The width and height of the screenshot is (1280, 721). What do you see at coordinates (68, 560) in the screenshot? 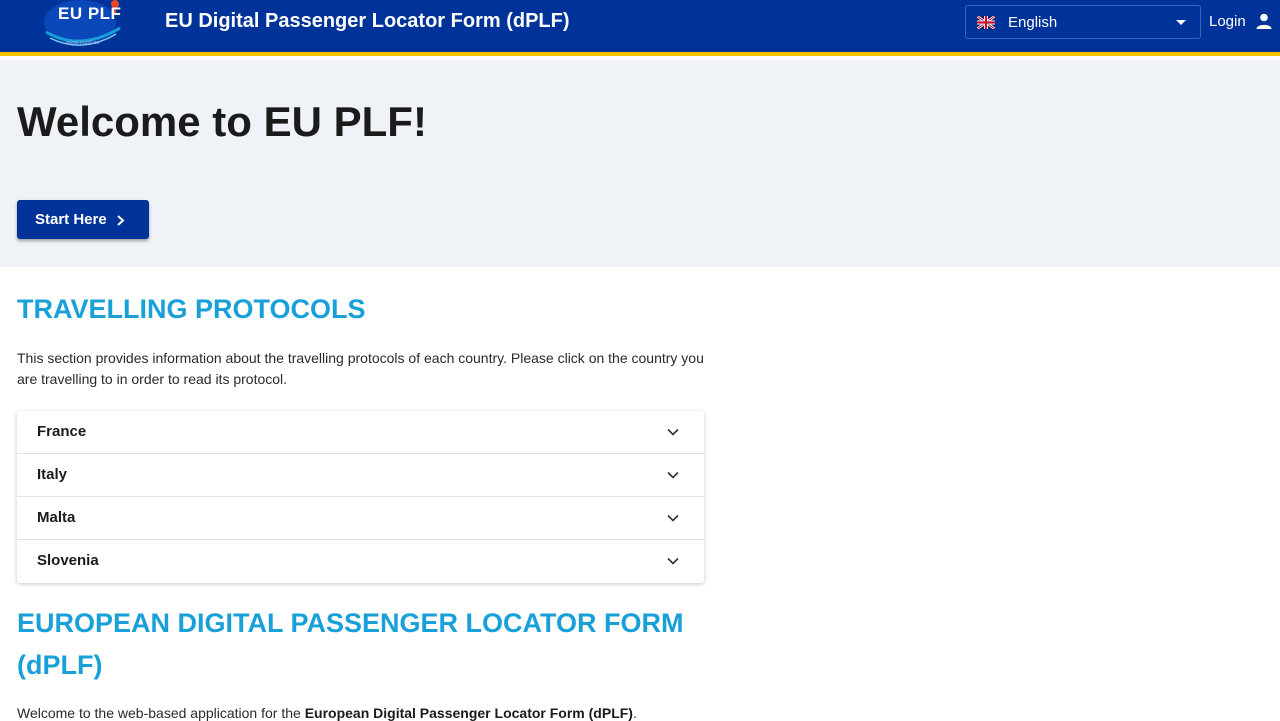
I see `accordion-item-label: Slovenia` at bounding box center [68, 560].